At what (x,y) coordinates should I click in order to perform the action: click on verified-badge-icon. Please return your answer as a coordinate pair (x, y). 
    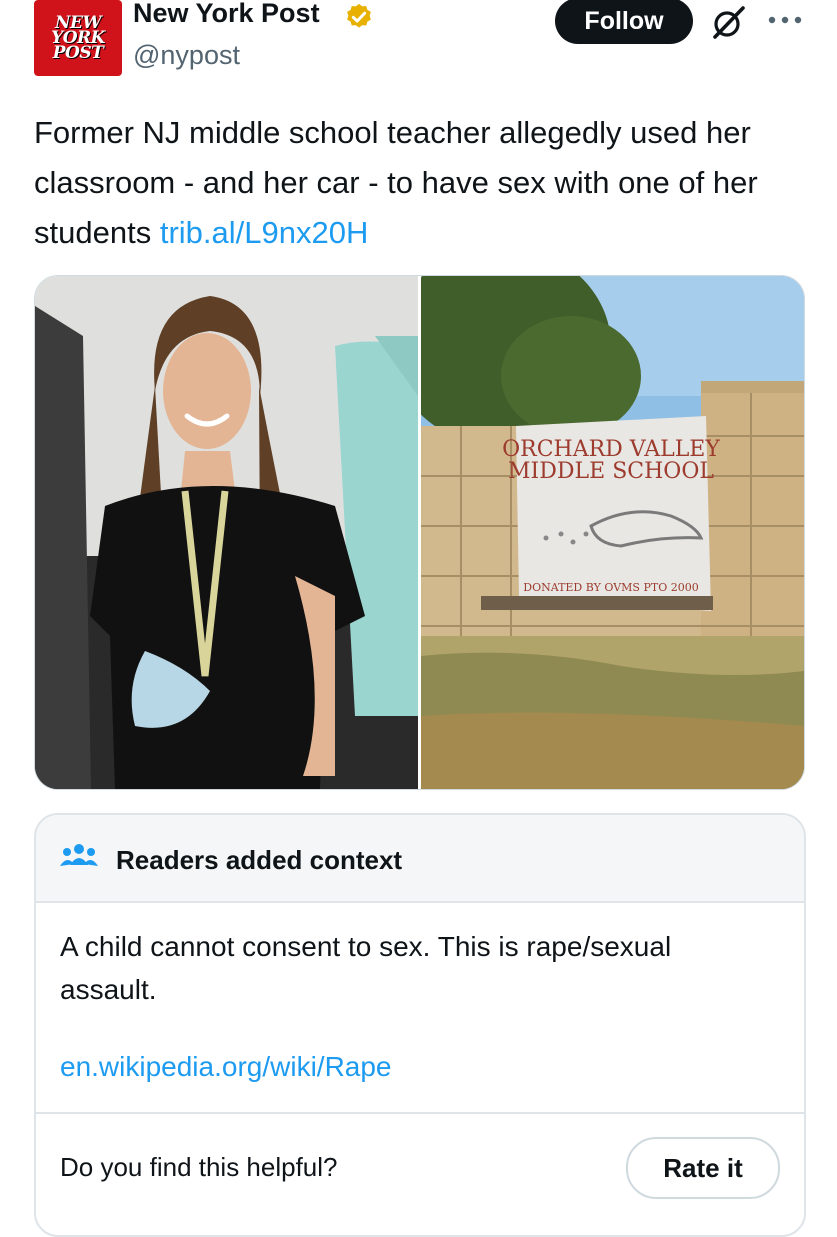
    Looking at the image, I should click on (359, 17).